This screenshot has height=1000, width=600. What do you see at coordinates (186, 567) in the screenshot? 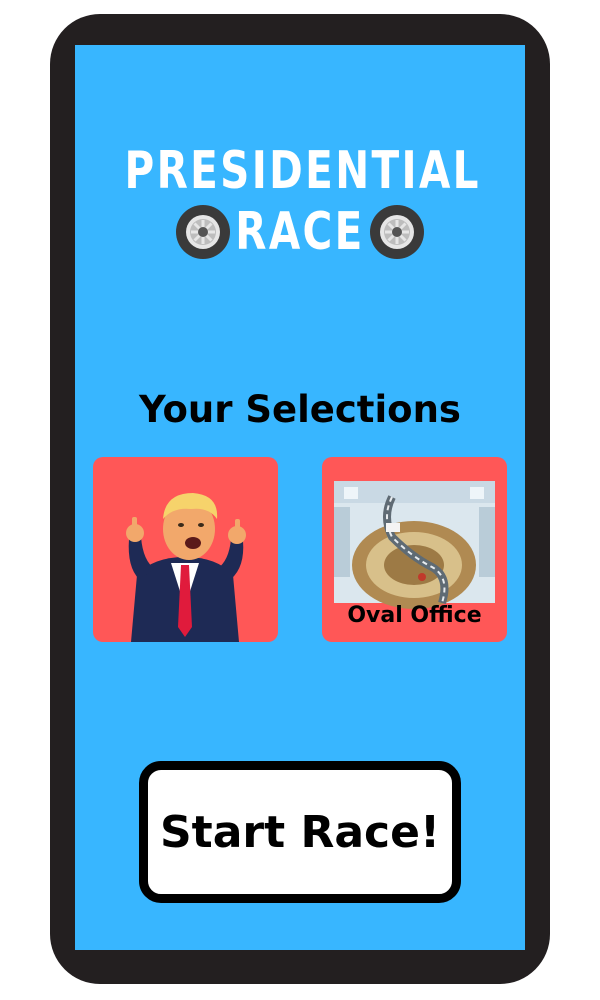
I see `character-image` at bounding box center [186, 567].